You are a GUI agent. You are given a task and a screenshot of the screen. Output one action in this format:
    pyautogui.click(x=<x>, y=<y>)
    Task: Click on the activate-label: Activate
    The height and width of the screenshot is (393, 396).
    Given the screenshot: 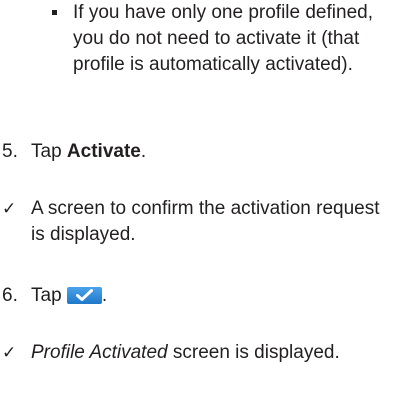 What is the action you would take?
    pyautogui.click(x=103, y=151)
    